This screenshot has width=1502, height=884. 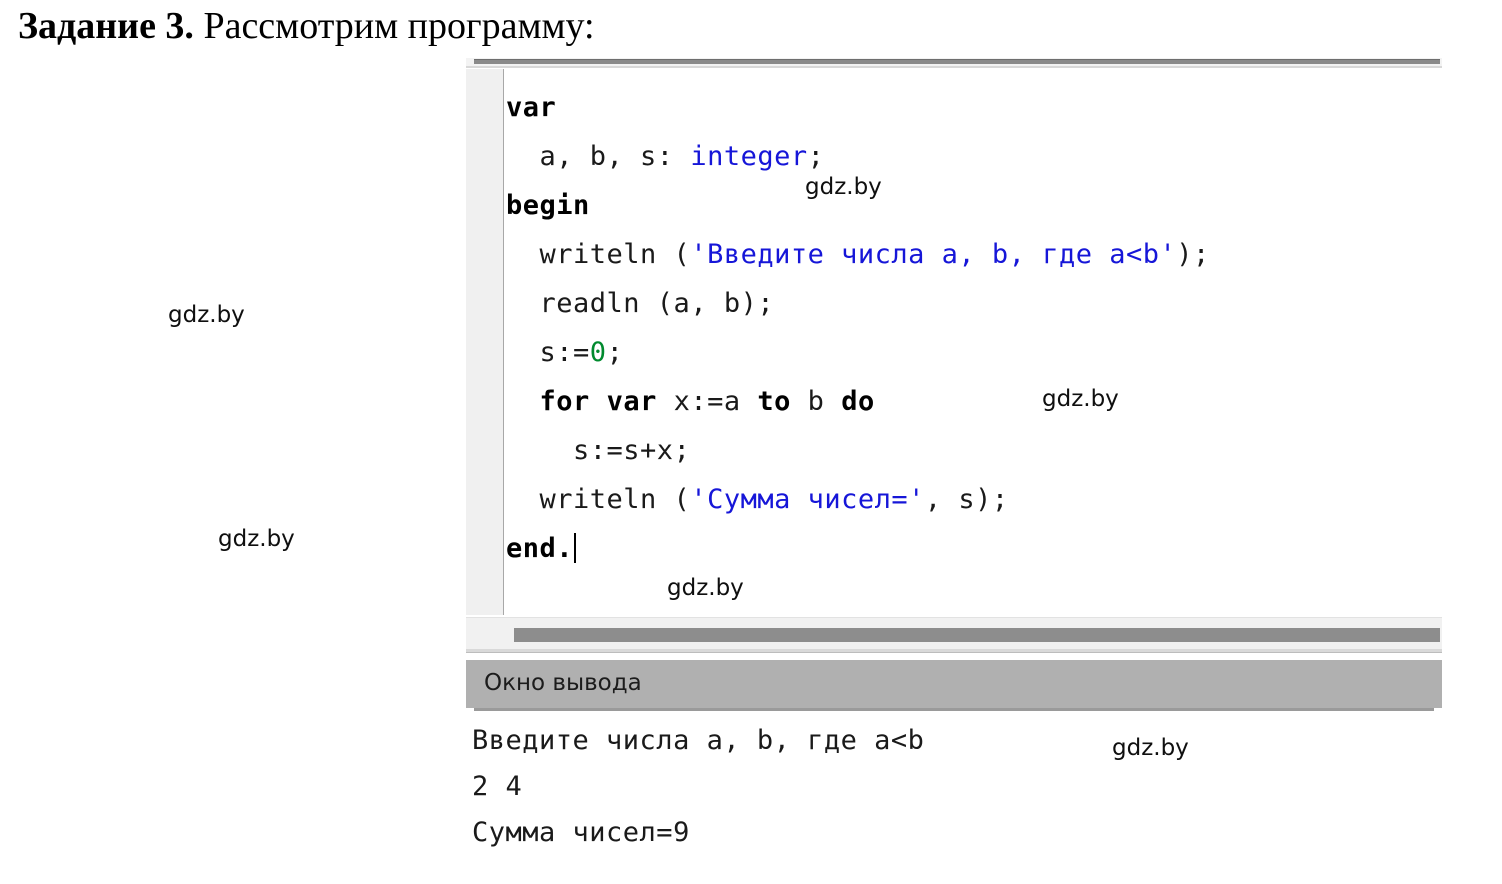 What do you see at coordinates (974, 548) in the screenshot?
I see `code-line: end.` at bounding box center [974, 548].